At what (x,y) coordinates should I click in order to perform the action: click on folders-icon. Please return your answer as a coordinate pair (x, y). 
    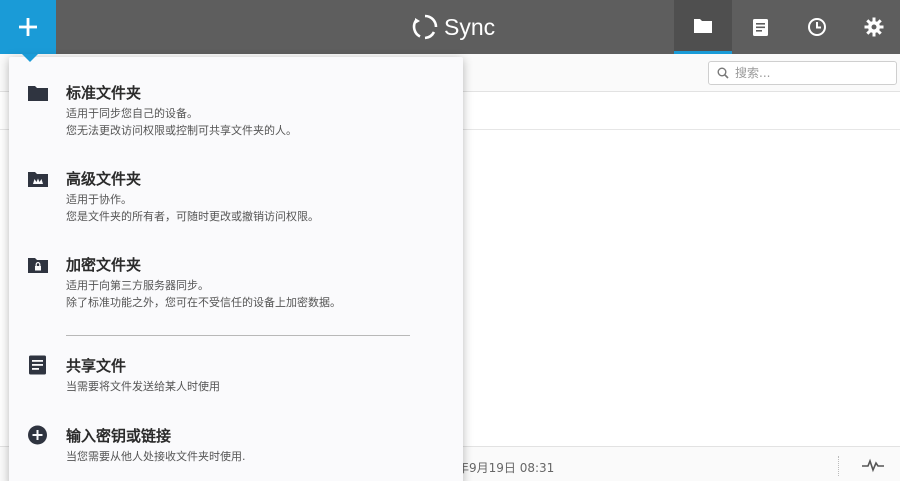
    Looking at the image, I should click on (703, 26).